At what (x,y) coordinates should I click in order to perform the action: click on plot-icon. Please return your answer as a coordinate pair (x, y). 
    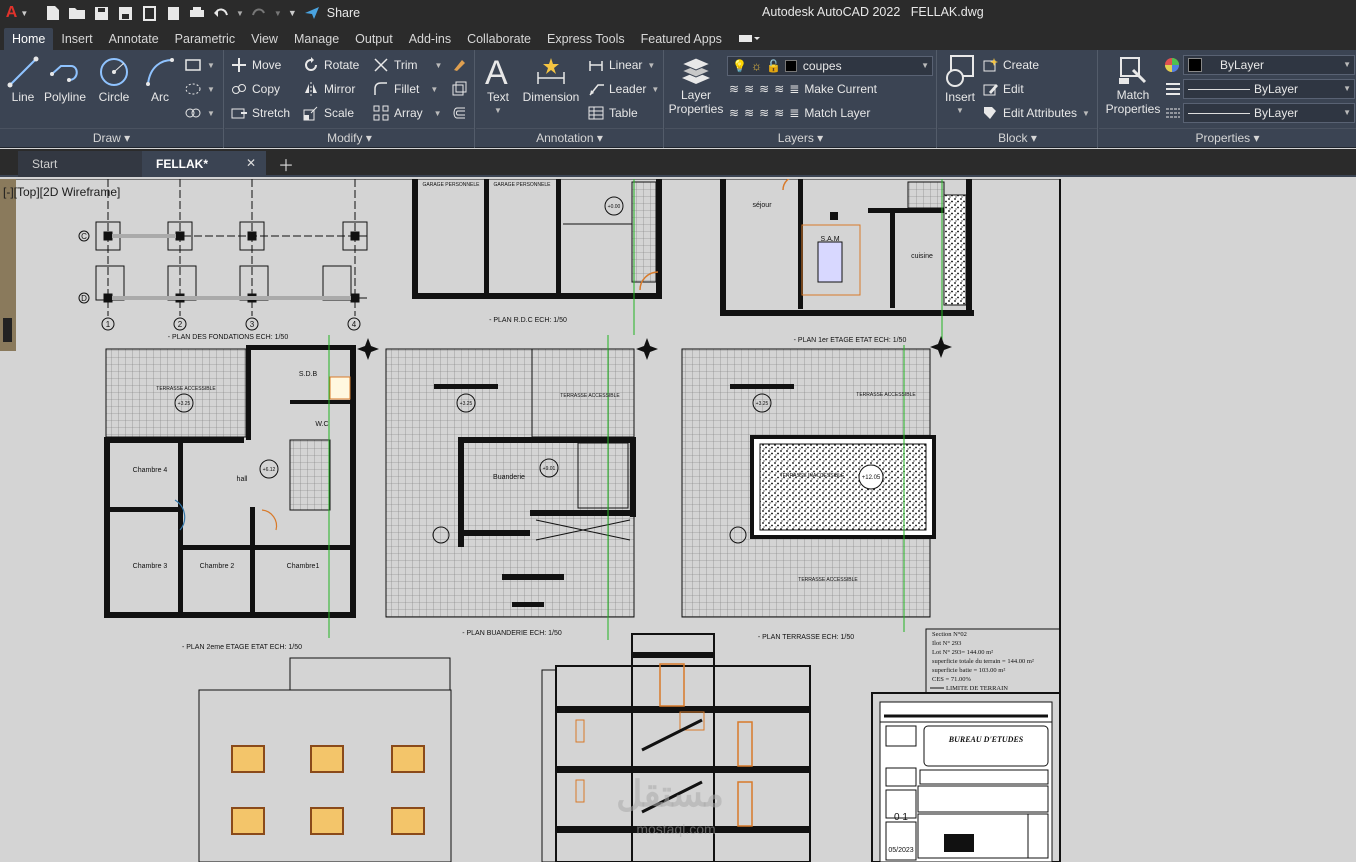
    Looking at the image, I should click on (197, 13).